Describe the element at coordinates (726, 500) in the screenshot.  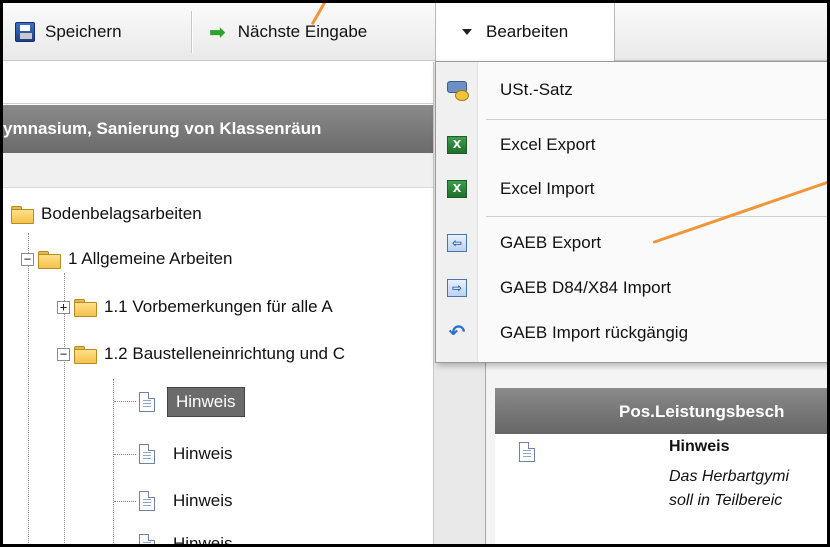
I see `row-text: soll in Teilbereic` at that location.